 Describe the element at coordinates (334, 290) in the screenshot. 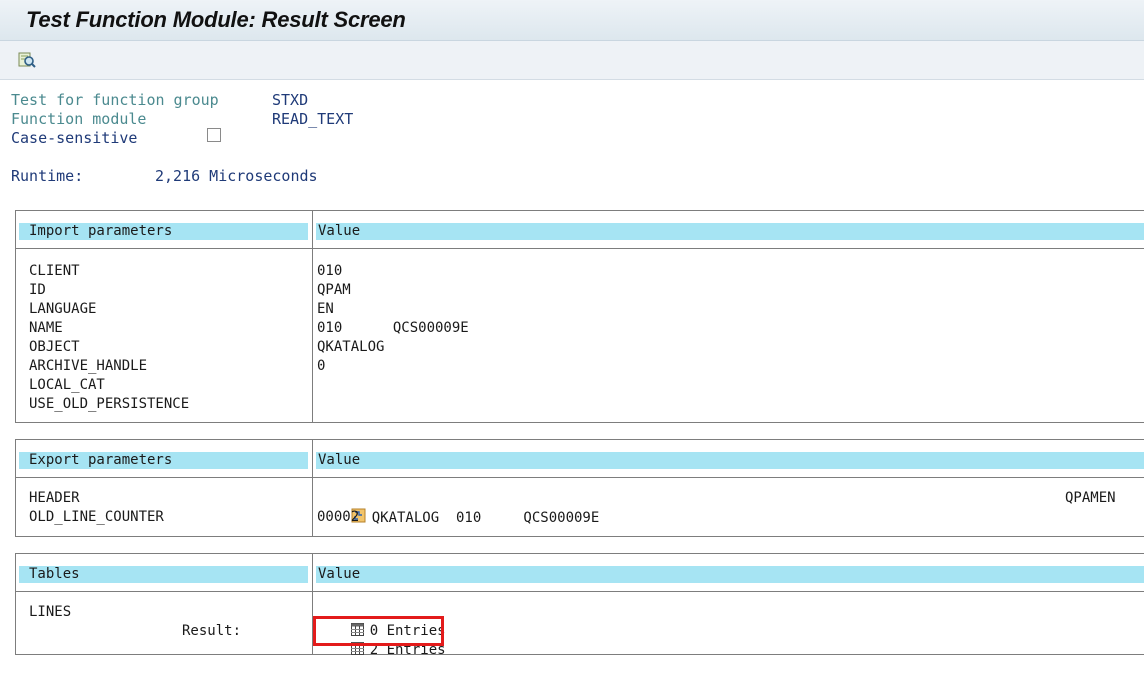

I see `param-value: QPAM` at that location.